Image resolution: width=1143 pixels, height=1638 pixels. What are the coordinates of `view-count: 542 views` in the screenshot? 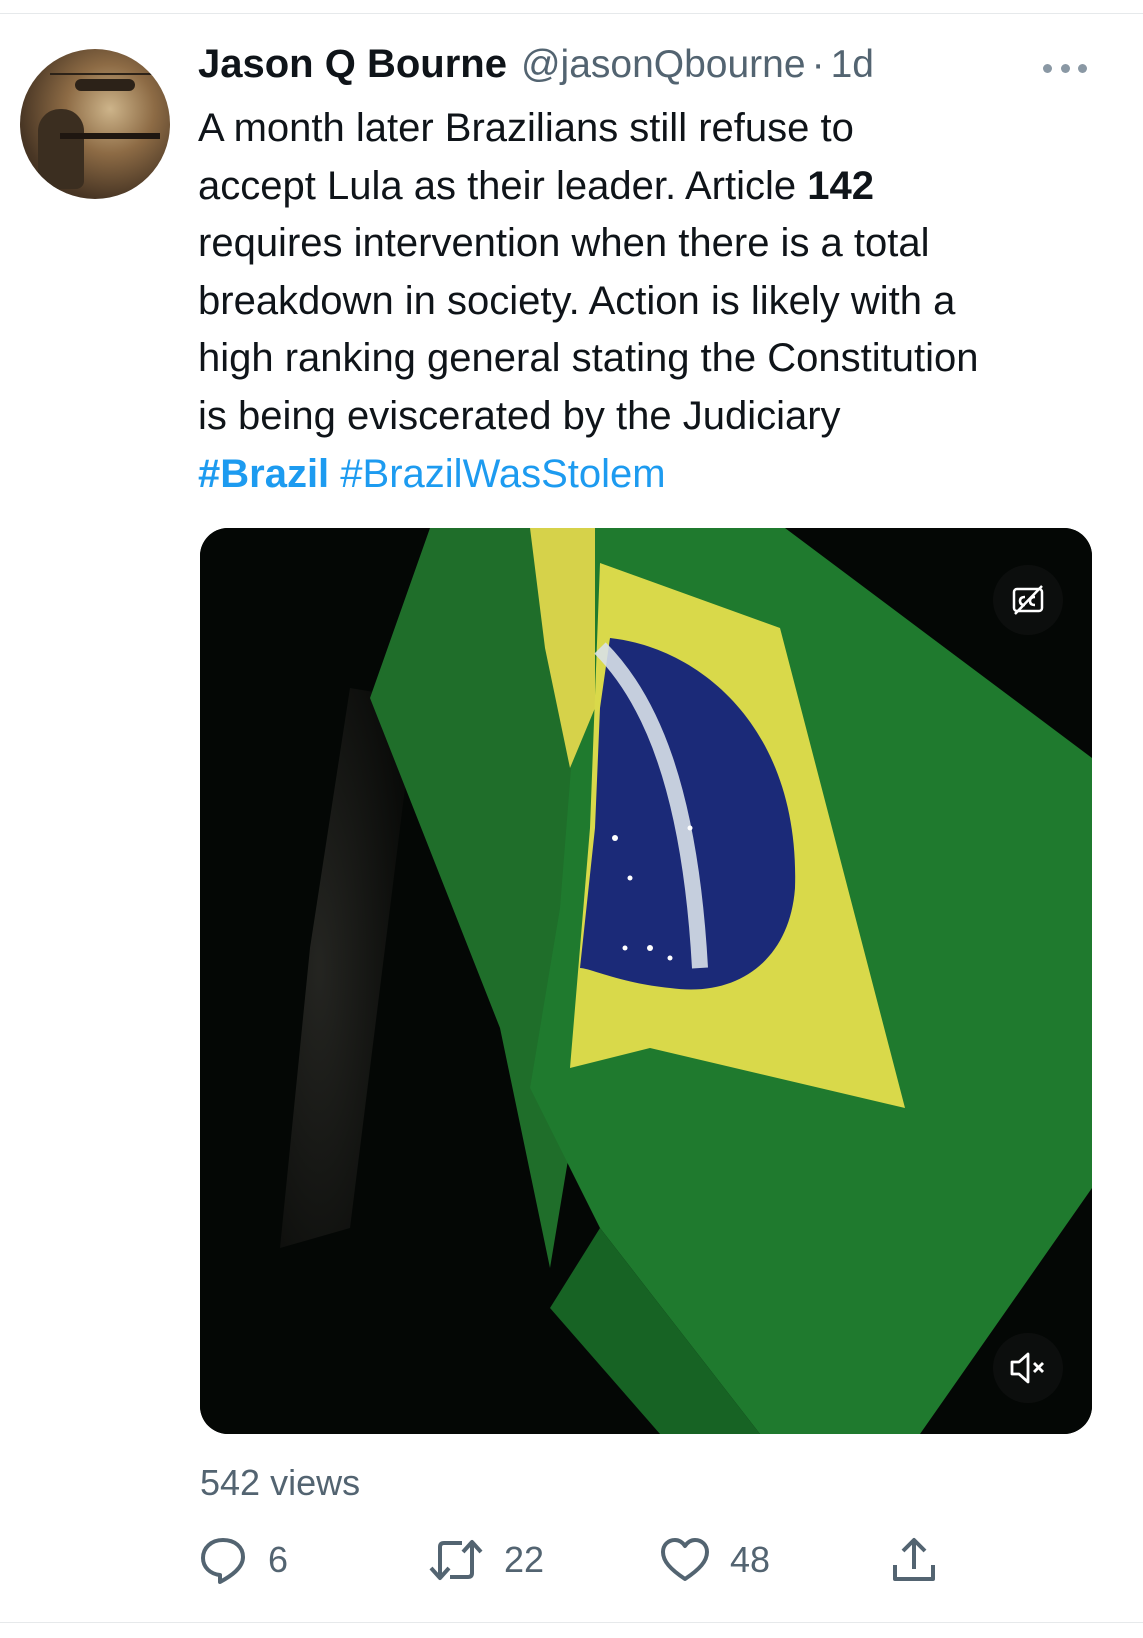 It's located at (280, 1482).